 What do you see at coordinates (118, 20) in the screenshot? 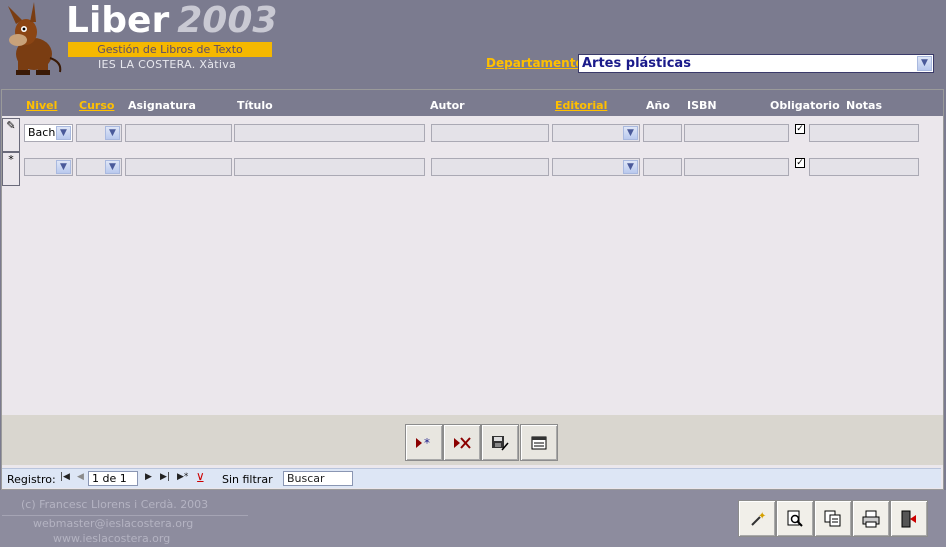
I see `app-name: Liber` at bounding box center [118, 20].